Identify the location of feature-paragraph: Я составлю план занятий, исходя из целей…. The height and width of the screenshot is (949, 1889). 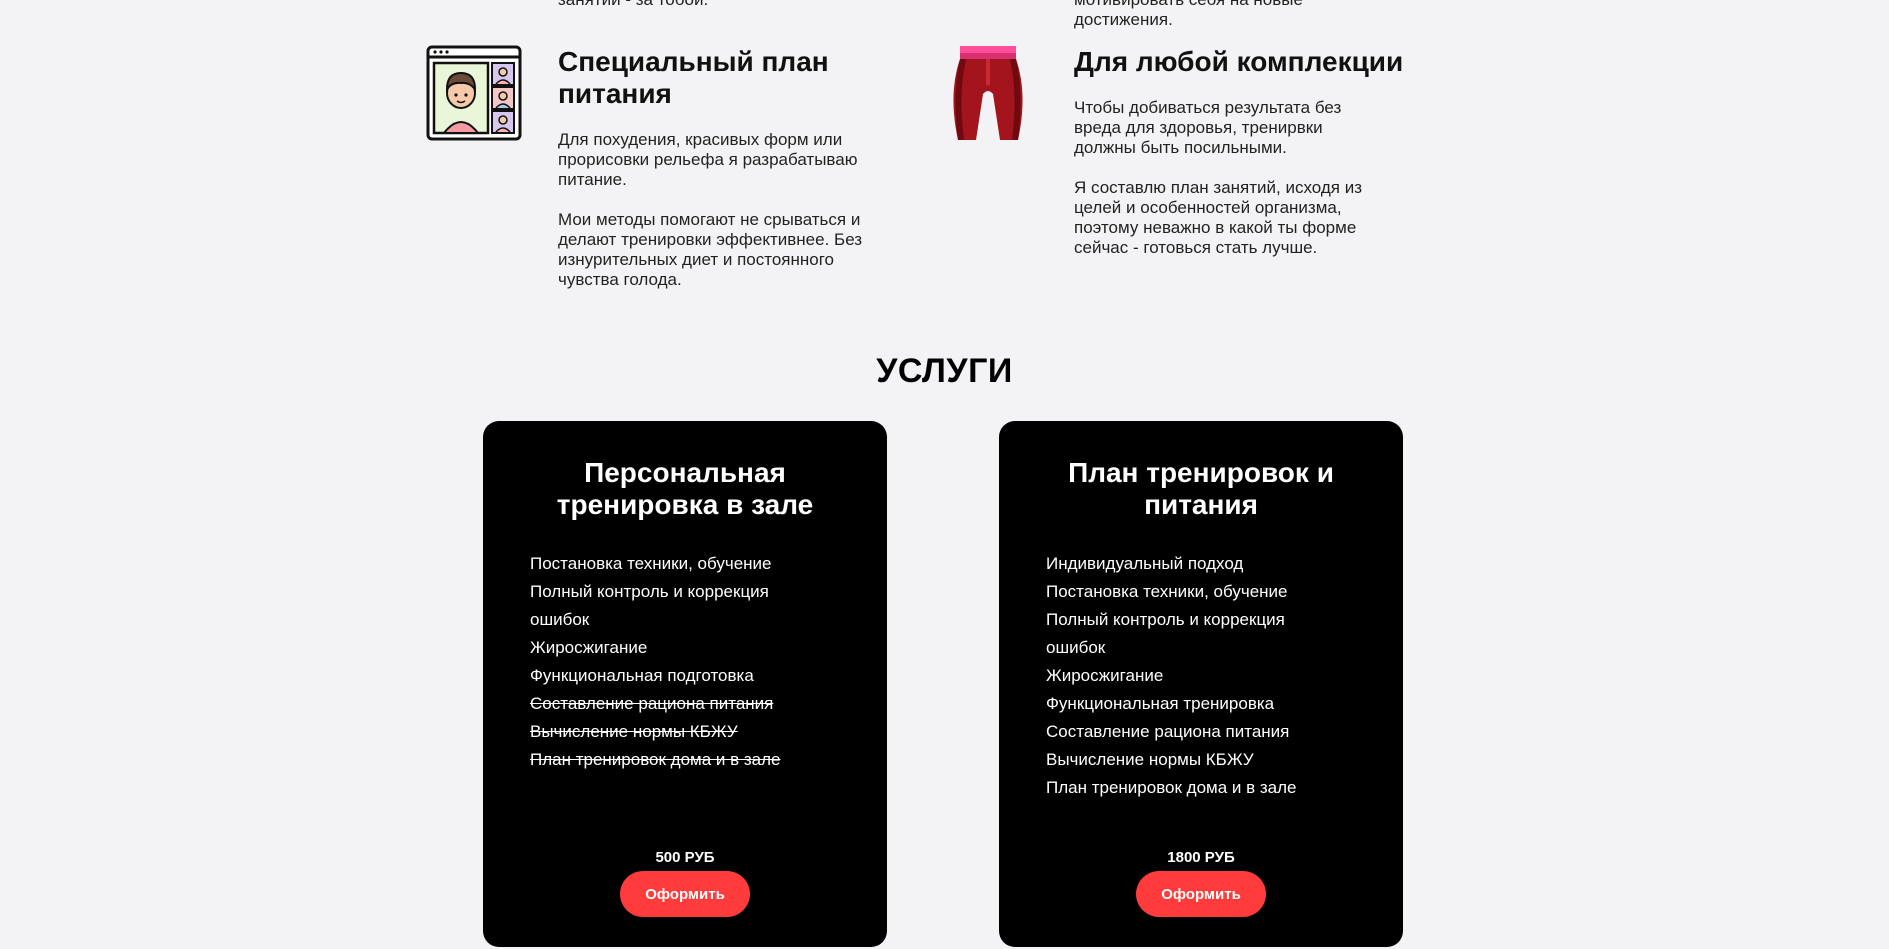
(1218, 217).